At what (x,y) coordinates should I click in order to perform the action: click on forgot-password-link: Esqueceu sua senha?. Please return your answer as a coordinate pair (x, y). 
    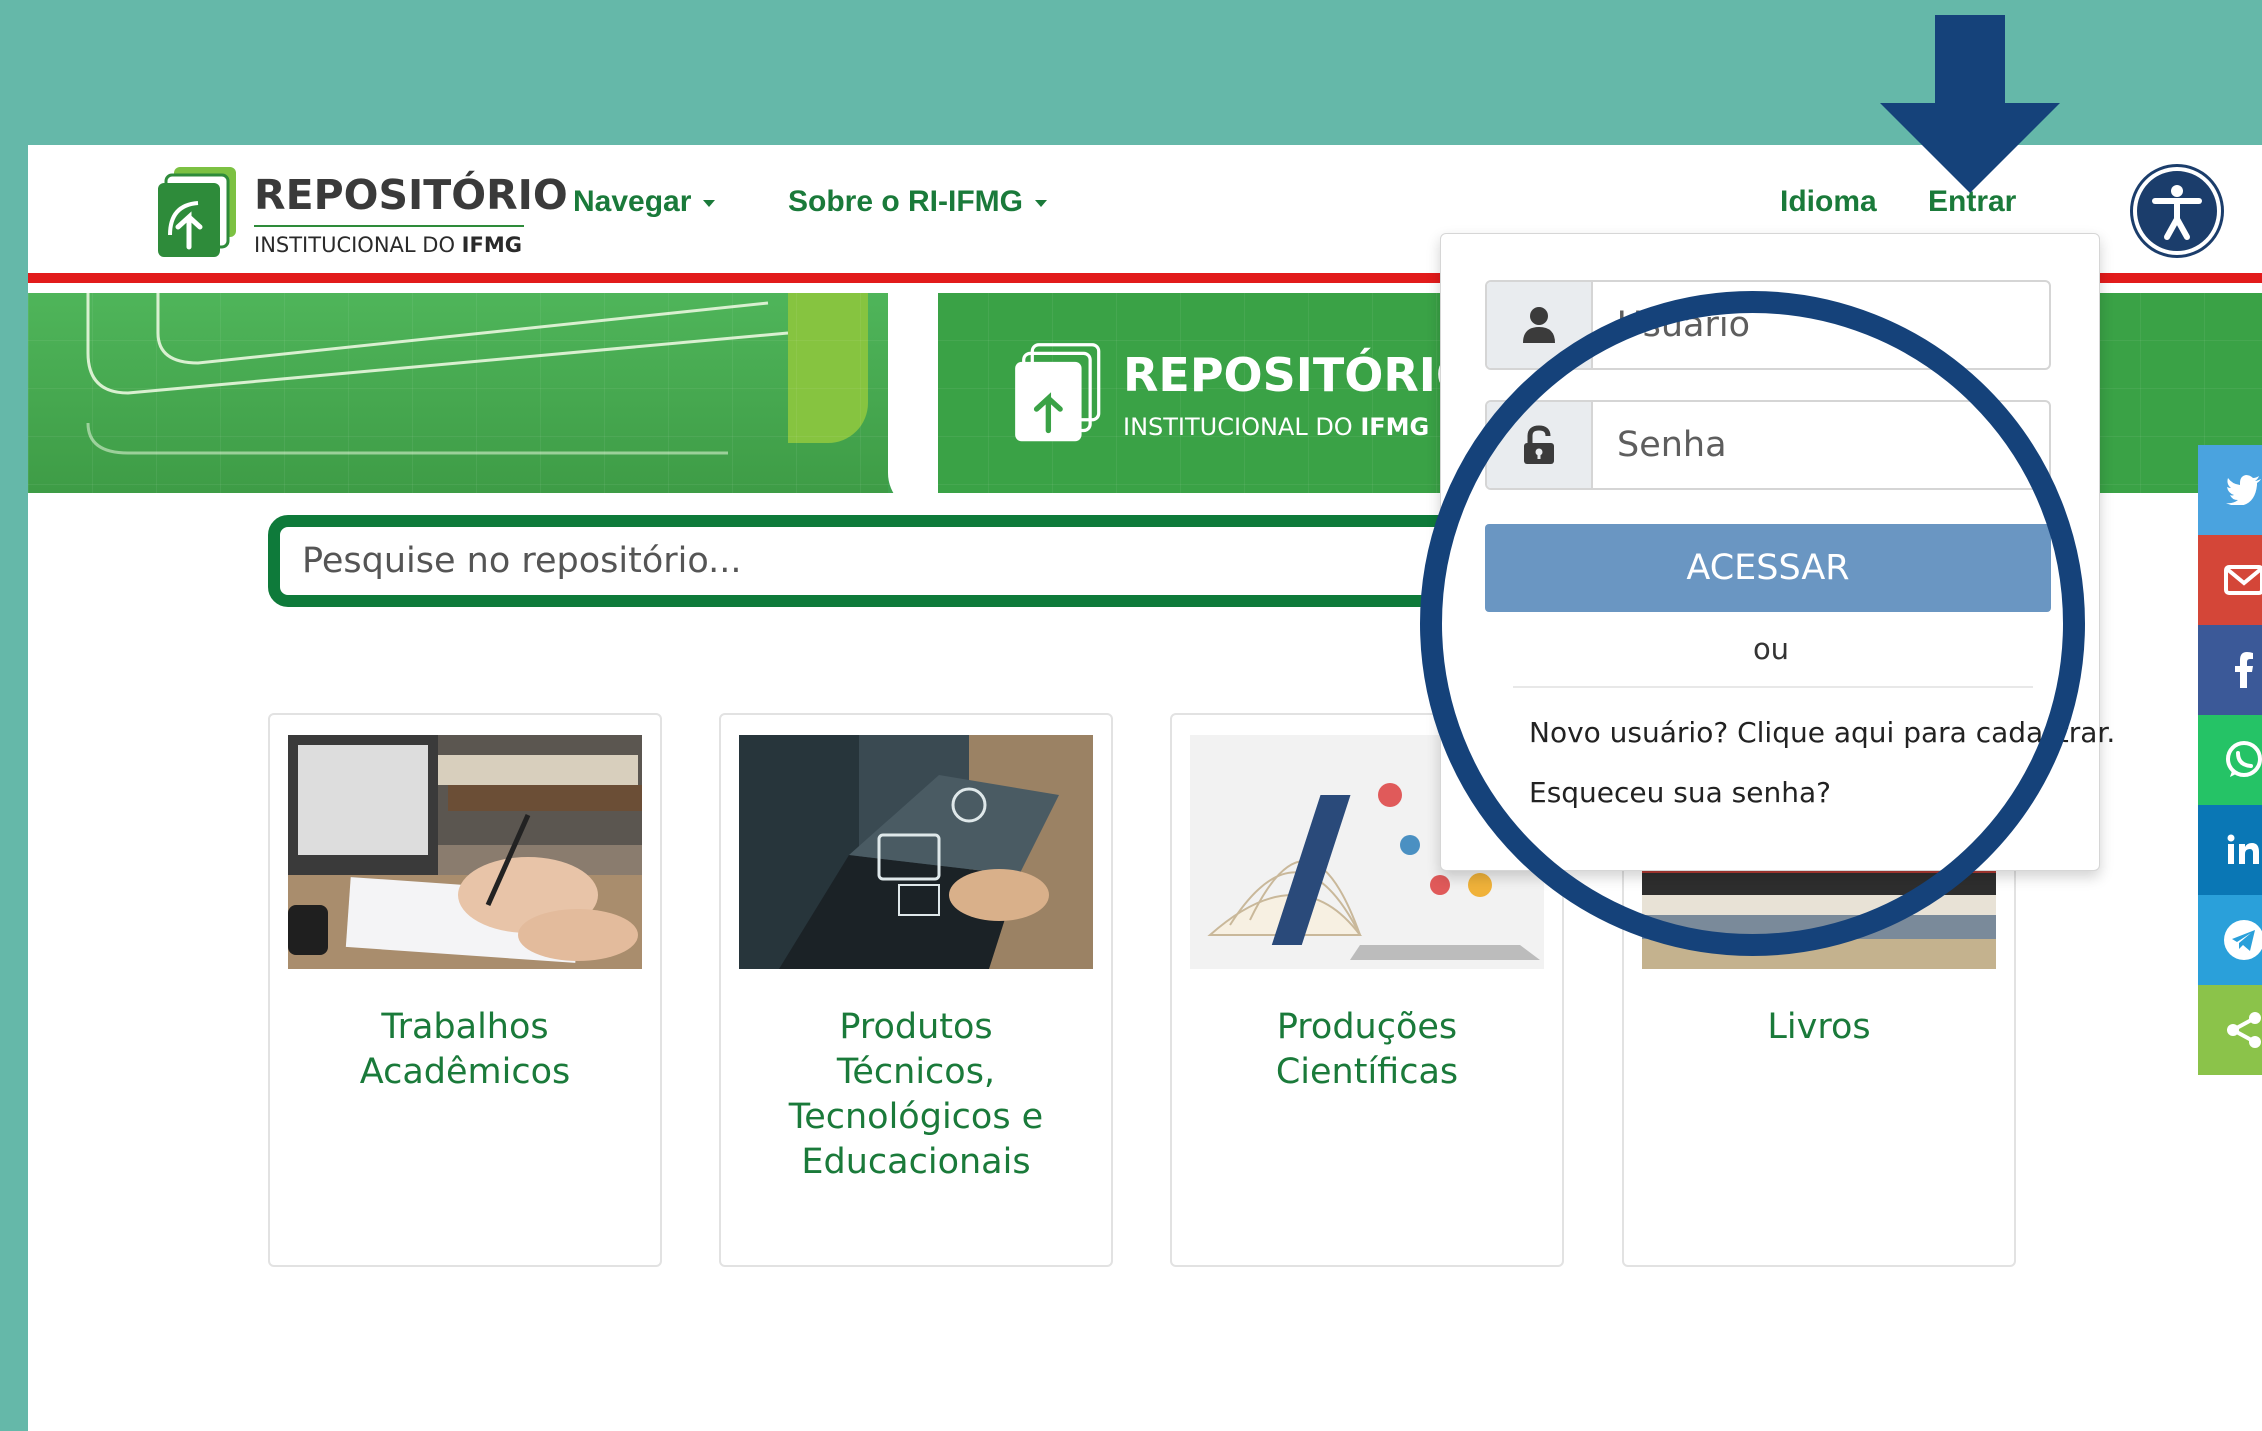
    Looking at the image, I should click on (1680, 792).